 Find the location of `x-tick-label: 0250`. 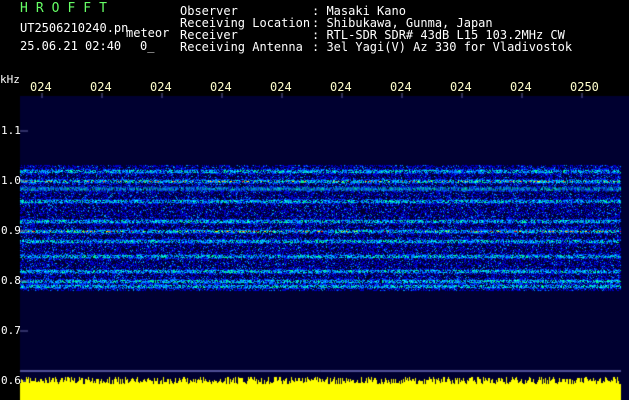

x-tick-label: 0250 is located at coordinates (584, 87).